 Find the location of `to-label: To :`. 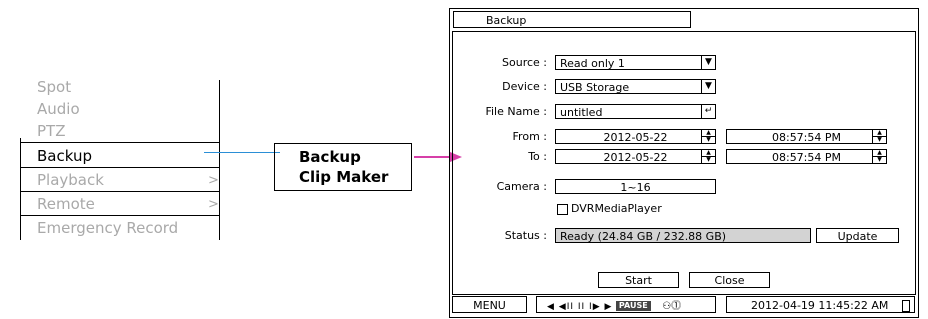

to-label: To : is located at coordinates (537, 156).